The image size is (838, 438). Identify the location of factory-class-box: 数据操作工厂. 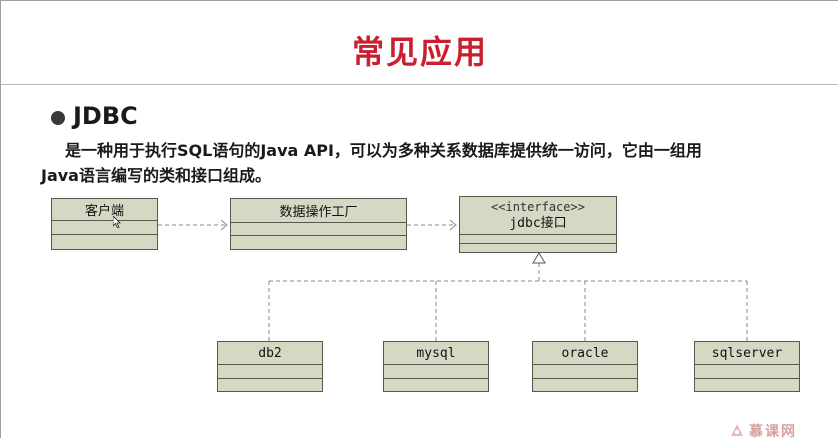
(318, 224).